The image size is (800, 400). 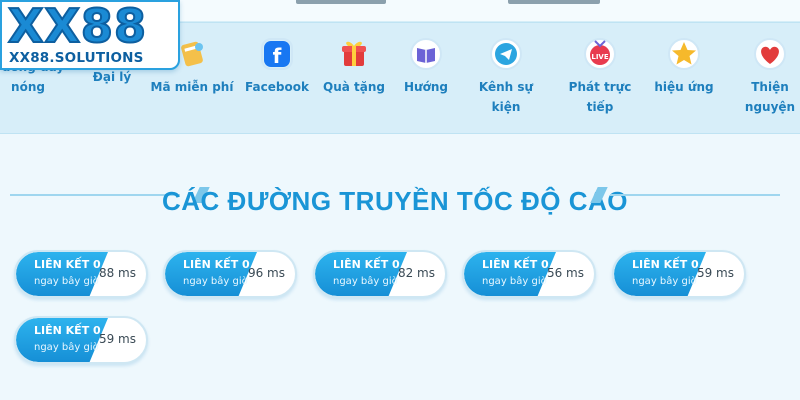 I want to click on nav-item-label: hiệu ứng, so click(x=684, y=87).